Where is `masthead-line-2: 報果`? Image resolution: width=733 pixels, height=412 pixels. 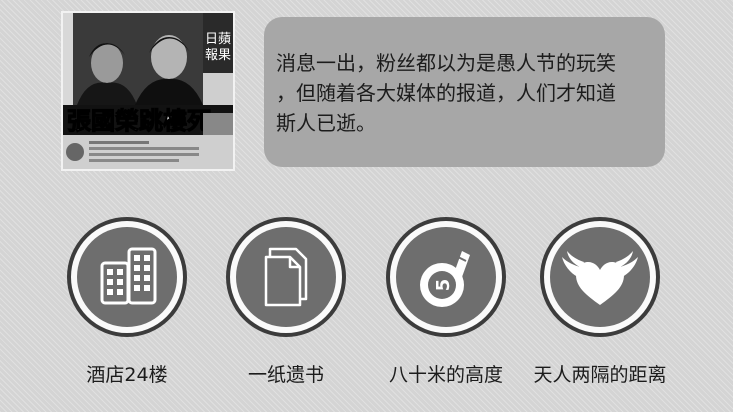 masthead-line-2: 報果 is located at coordinates (218, 55).